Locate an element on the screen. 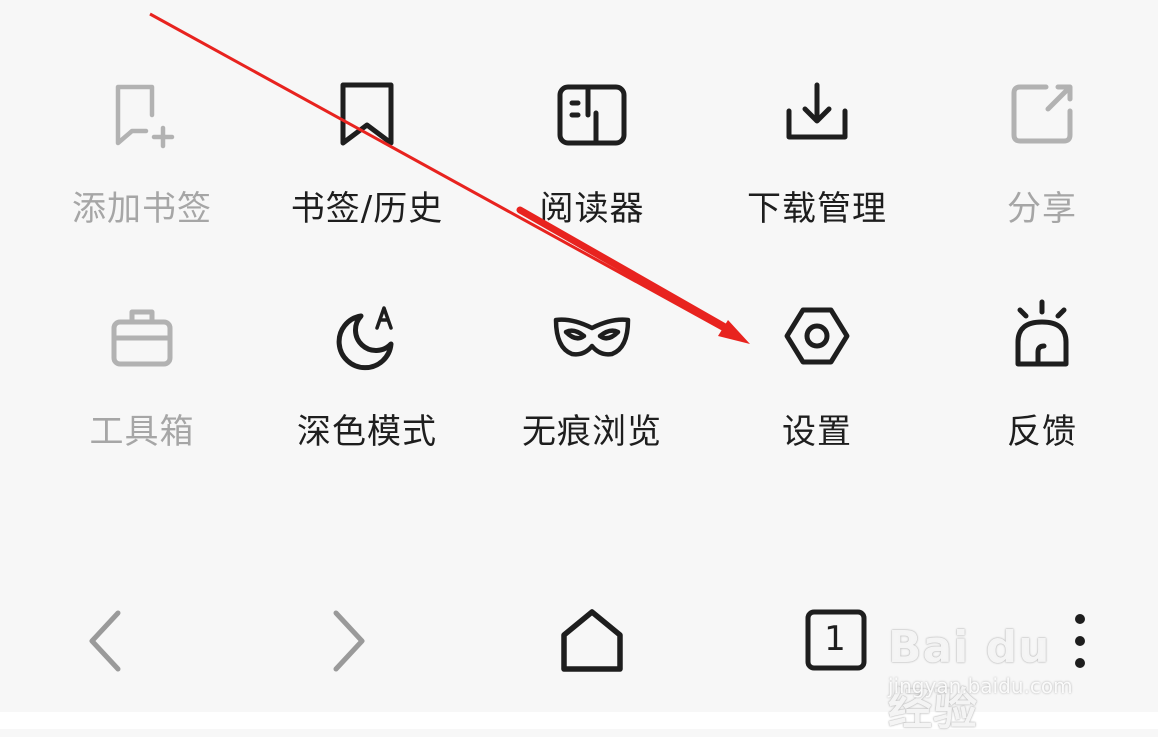 This screenshot has width=1158, height=737. more-menu-button is located at coordinates (1080, 640).